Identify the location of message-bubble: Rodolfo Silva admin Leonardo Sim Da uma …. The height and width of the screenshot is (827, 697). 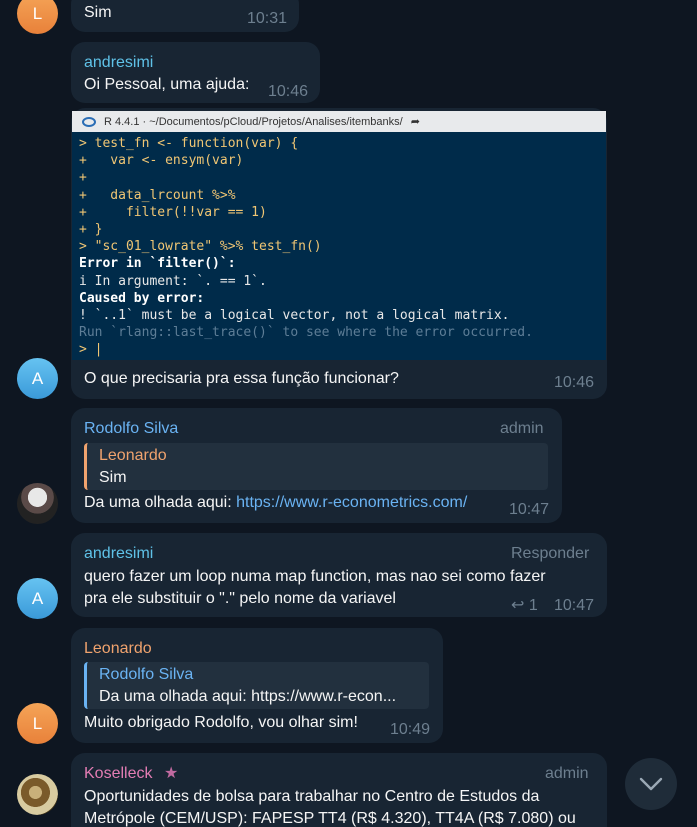
(316, 465).